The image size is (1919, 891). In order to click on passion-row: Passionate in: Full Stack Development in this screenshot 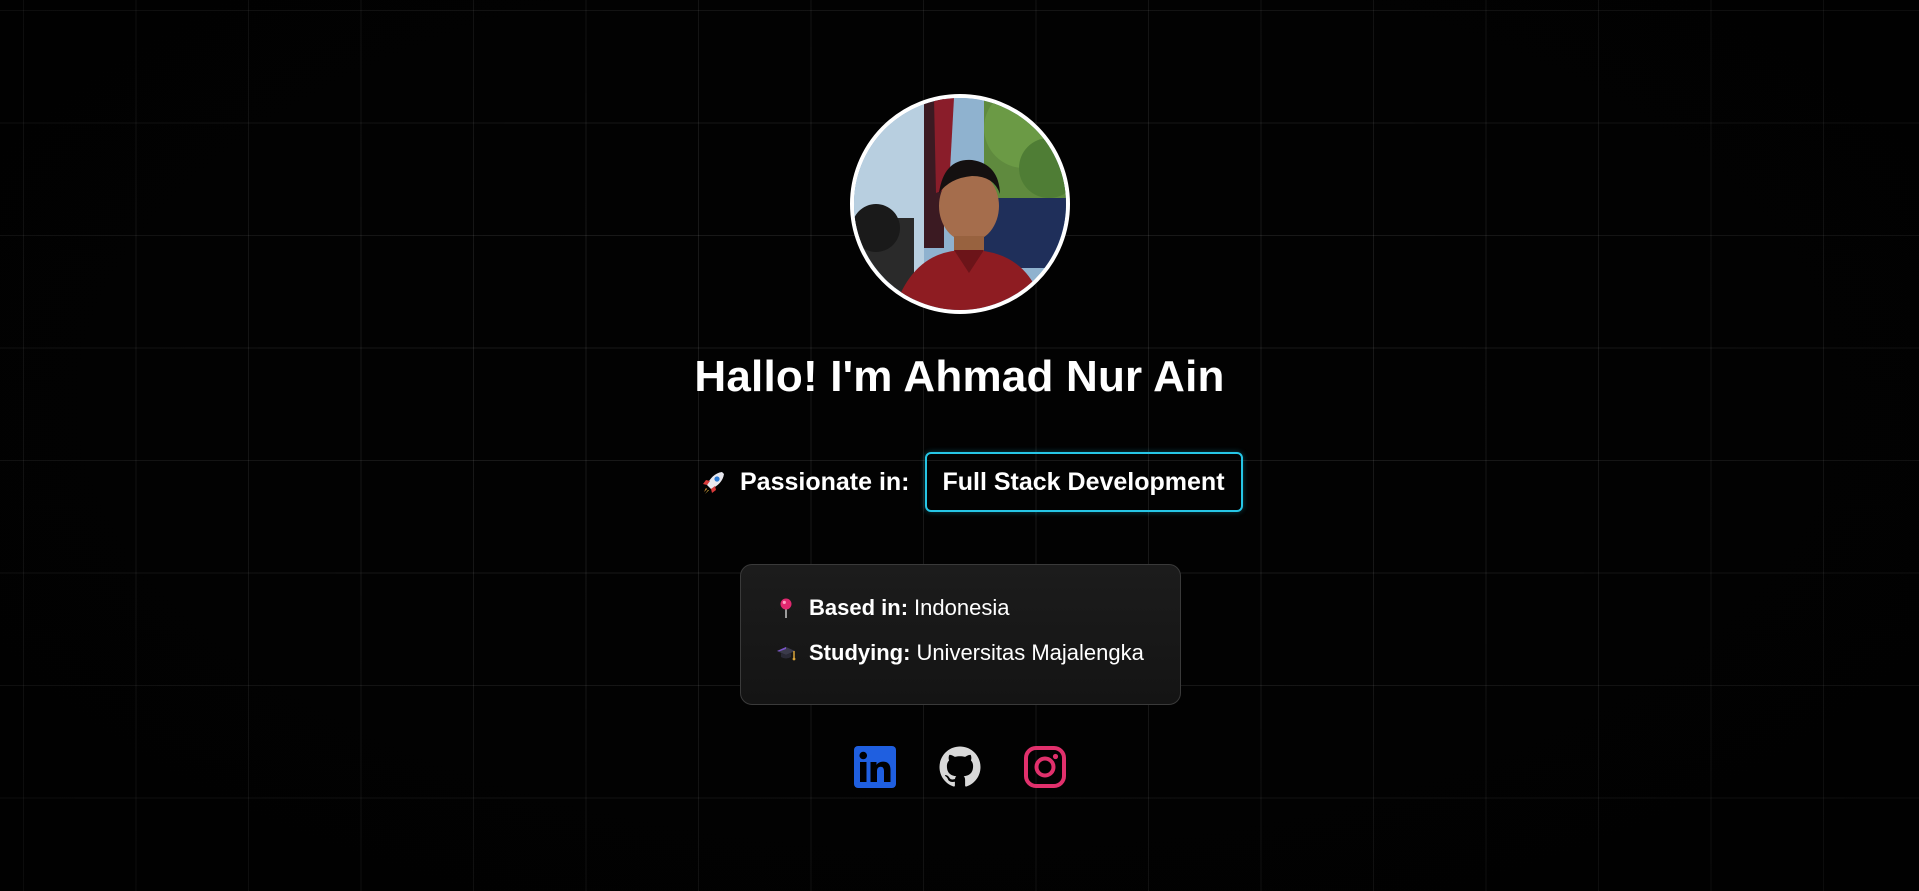, I will do `click(971, 482)`.